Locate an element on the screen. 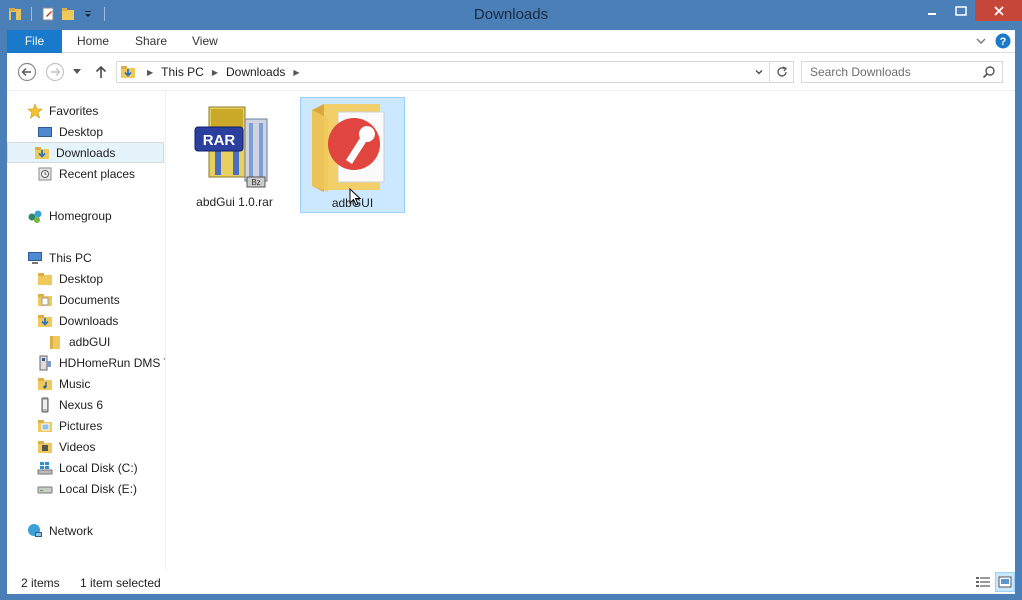 The height and width of the screenshot is (600, 1022). search-placeholder: Search Downloads is located at coordinates (860, 72).